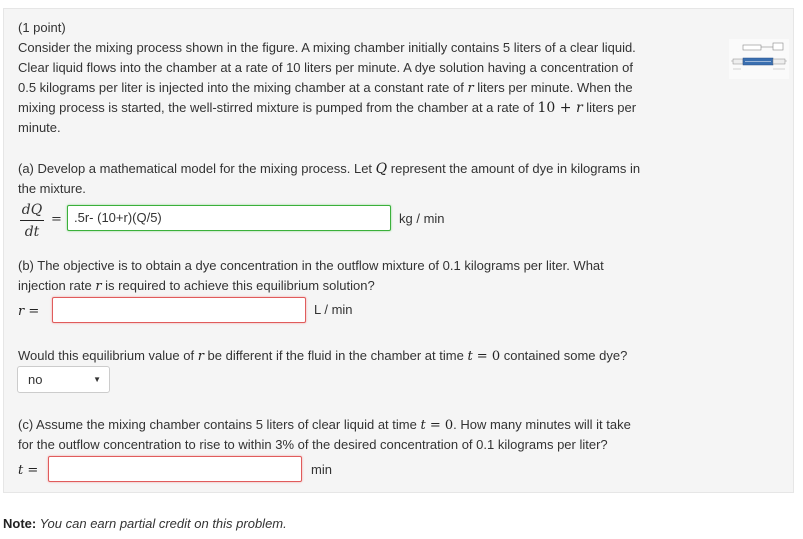 Image resolution: width=803 pixels, height=539 pixels. What do you see at coordinates (381, 169) in the screenshot?
I see `math-var-q: Q` at bounding box center [381, 169].